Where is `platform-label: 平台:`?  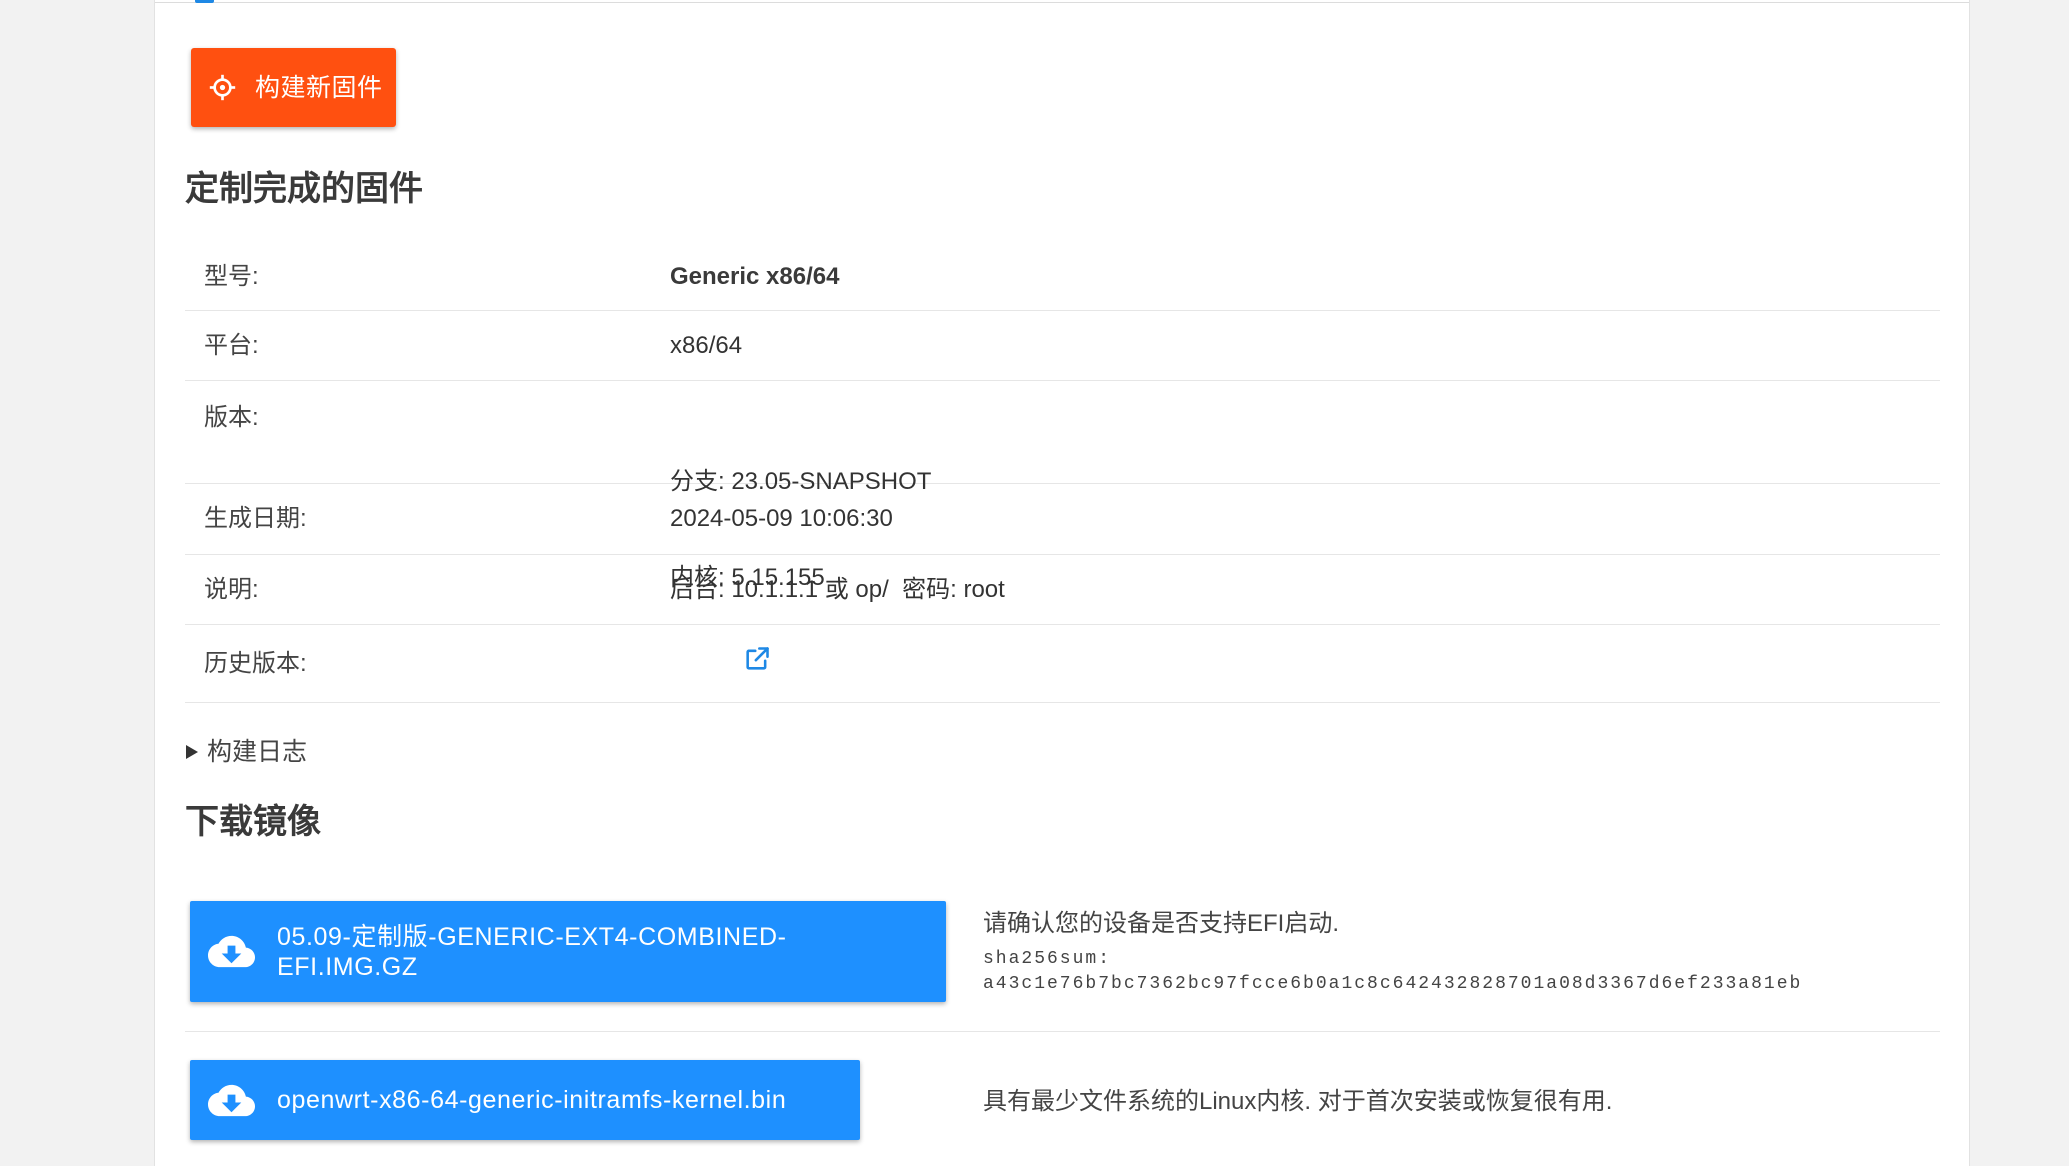 platform-label: 平台: is located at coordinates (231, 345).